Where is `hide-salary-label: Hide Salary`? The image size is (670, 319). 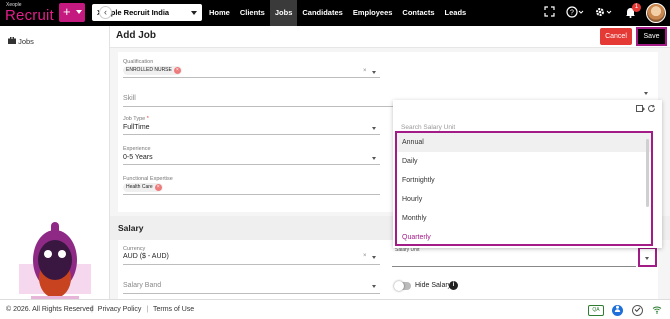 hide-salary-label: Hide Salary is located at coordinates (433, 285).